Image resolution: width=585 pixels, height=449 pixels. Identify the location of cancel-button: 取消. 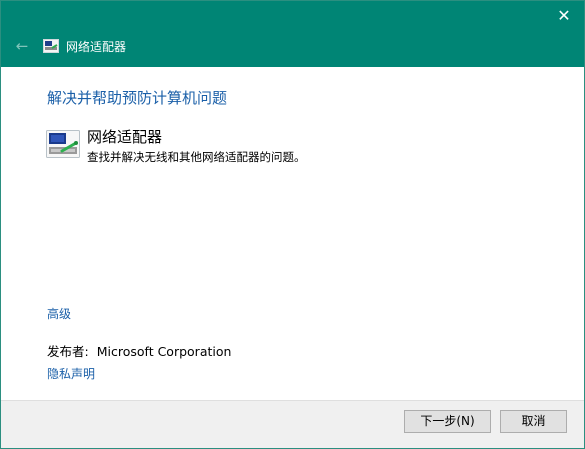
(533, 421).